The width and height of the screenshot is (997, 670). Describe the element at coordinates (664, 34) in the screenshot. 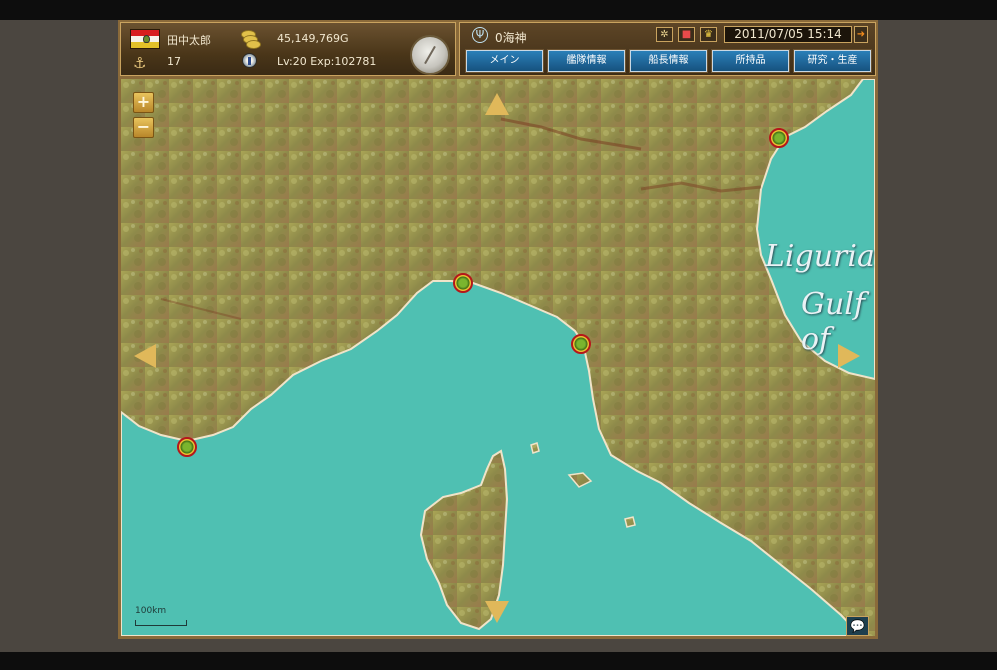

I see `settings-icon: ✲` at that location.